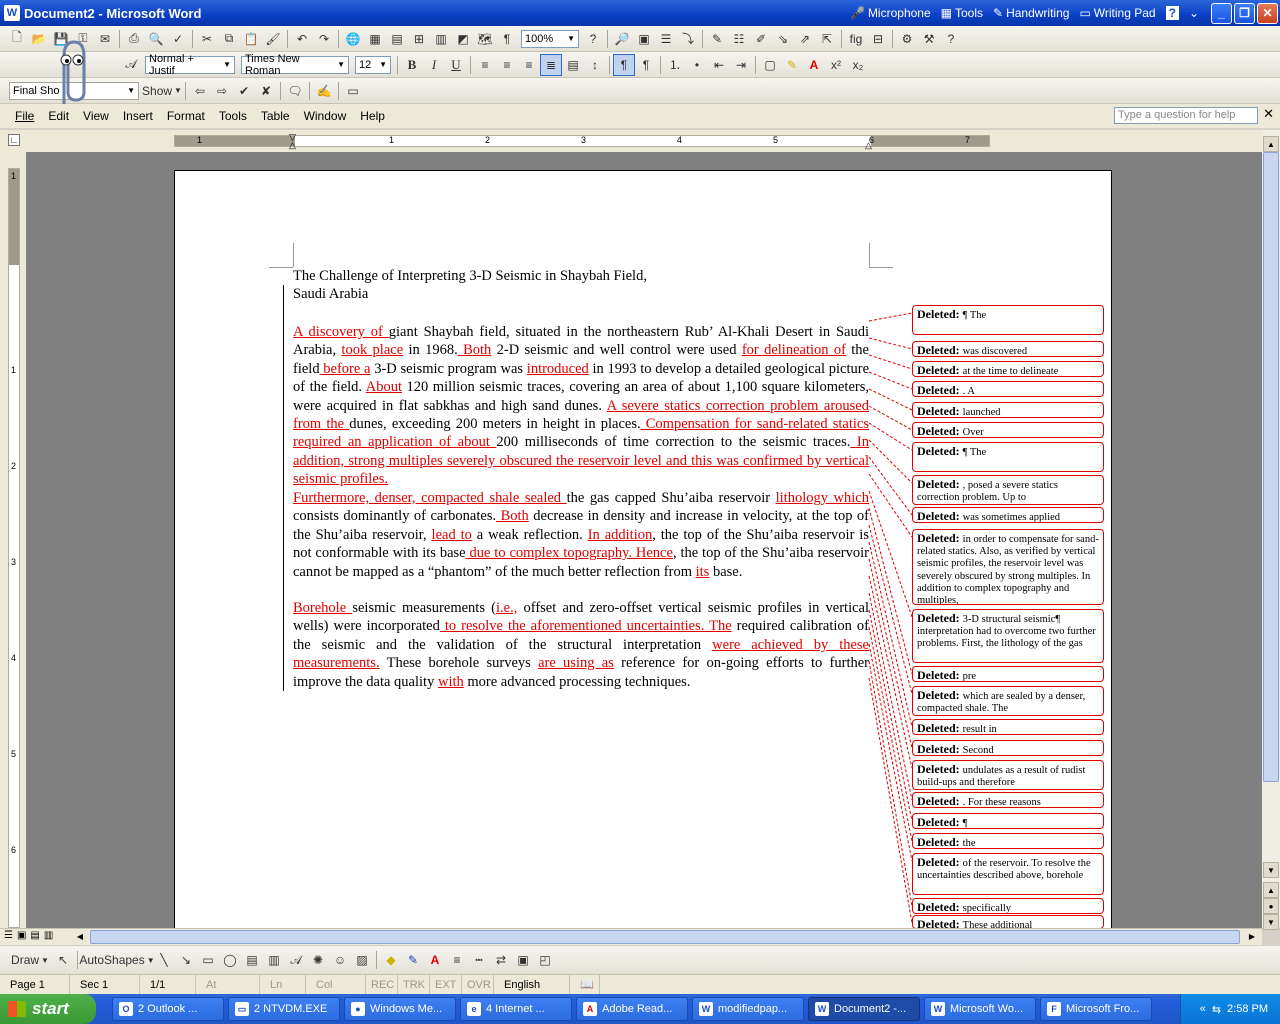 This screenshot has width=1280, height=1024. Describe the element at coordinates (595, 65) in the screenshot. I see `line-spacing-icon: ↕` at that location.